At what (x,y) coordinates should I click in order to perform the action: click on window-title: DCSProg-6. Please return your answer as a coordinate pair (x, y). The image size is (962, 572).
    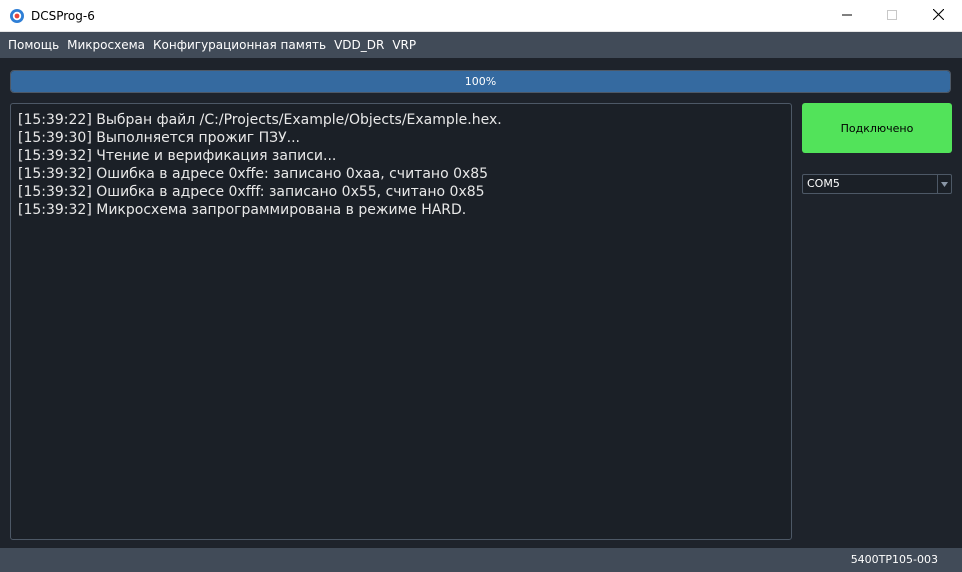
    Looking at the image, I should click on (63, 16).